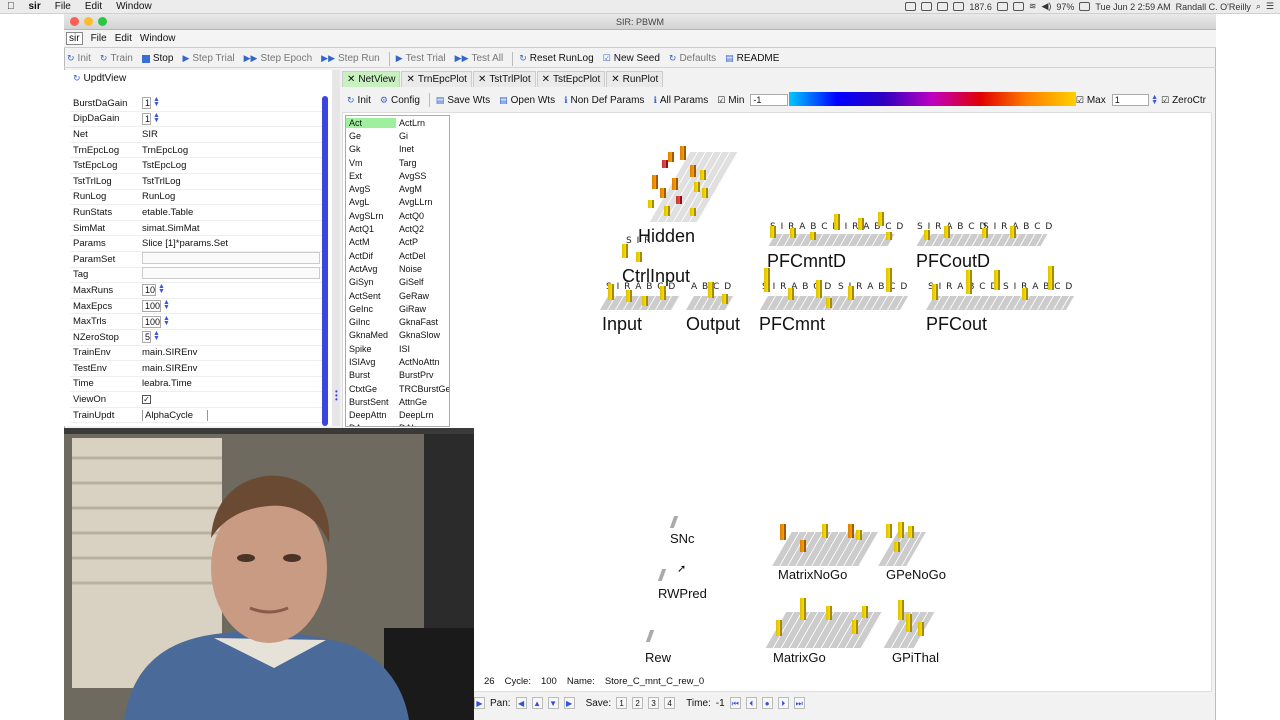 The width and height of the screenshot is (1280, 720). What do you see at coordinates (421, 59) in the screenshot?
I see `toolbar-test-trial-button: ▶ Test Trial` at bounding box center [421, 59].